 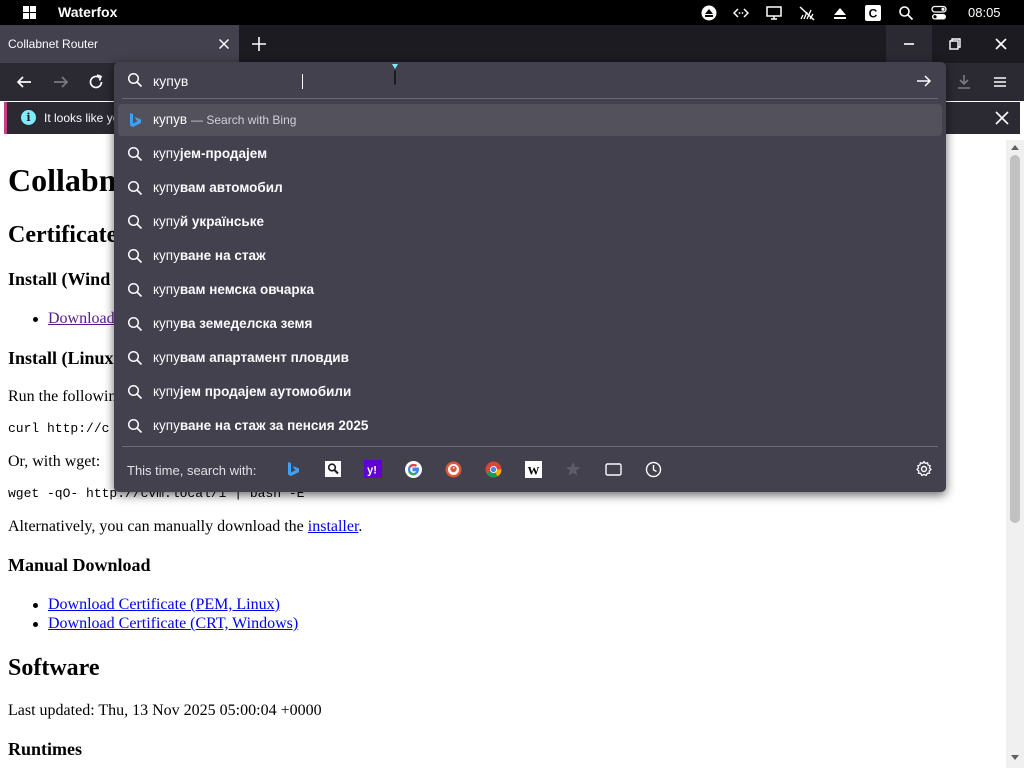 I want to click on suggestion-text: купуване на стаж, so click(x=209, y=255).